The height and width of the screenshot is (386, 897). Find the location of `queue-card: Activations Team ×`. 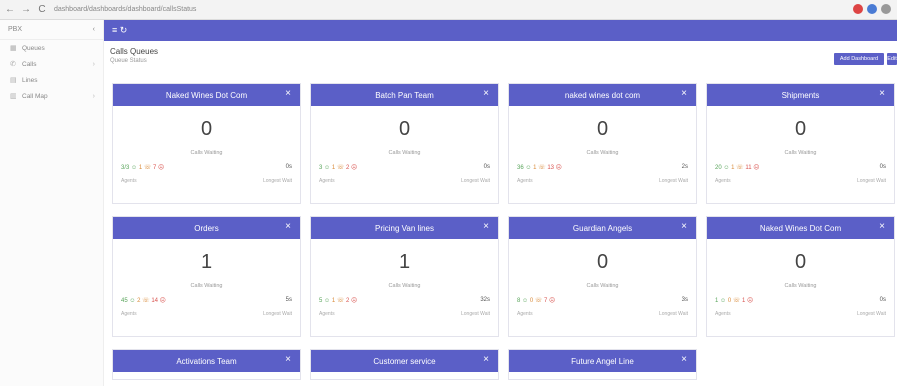

queue-card: Activations Team × is located at coordinates (206, 364).